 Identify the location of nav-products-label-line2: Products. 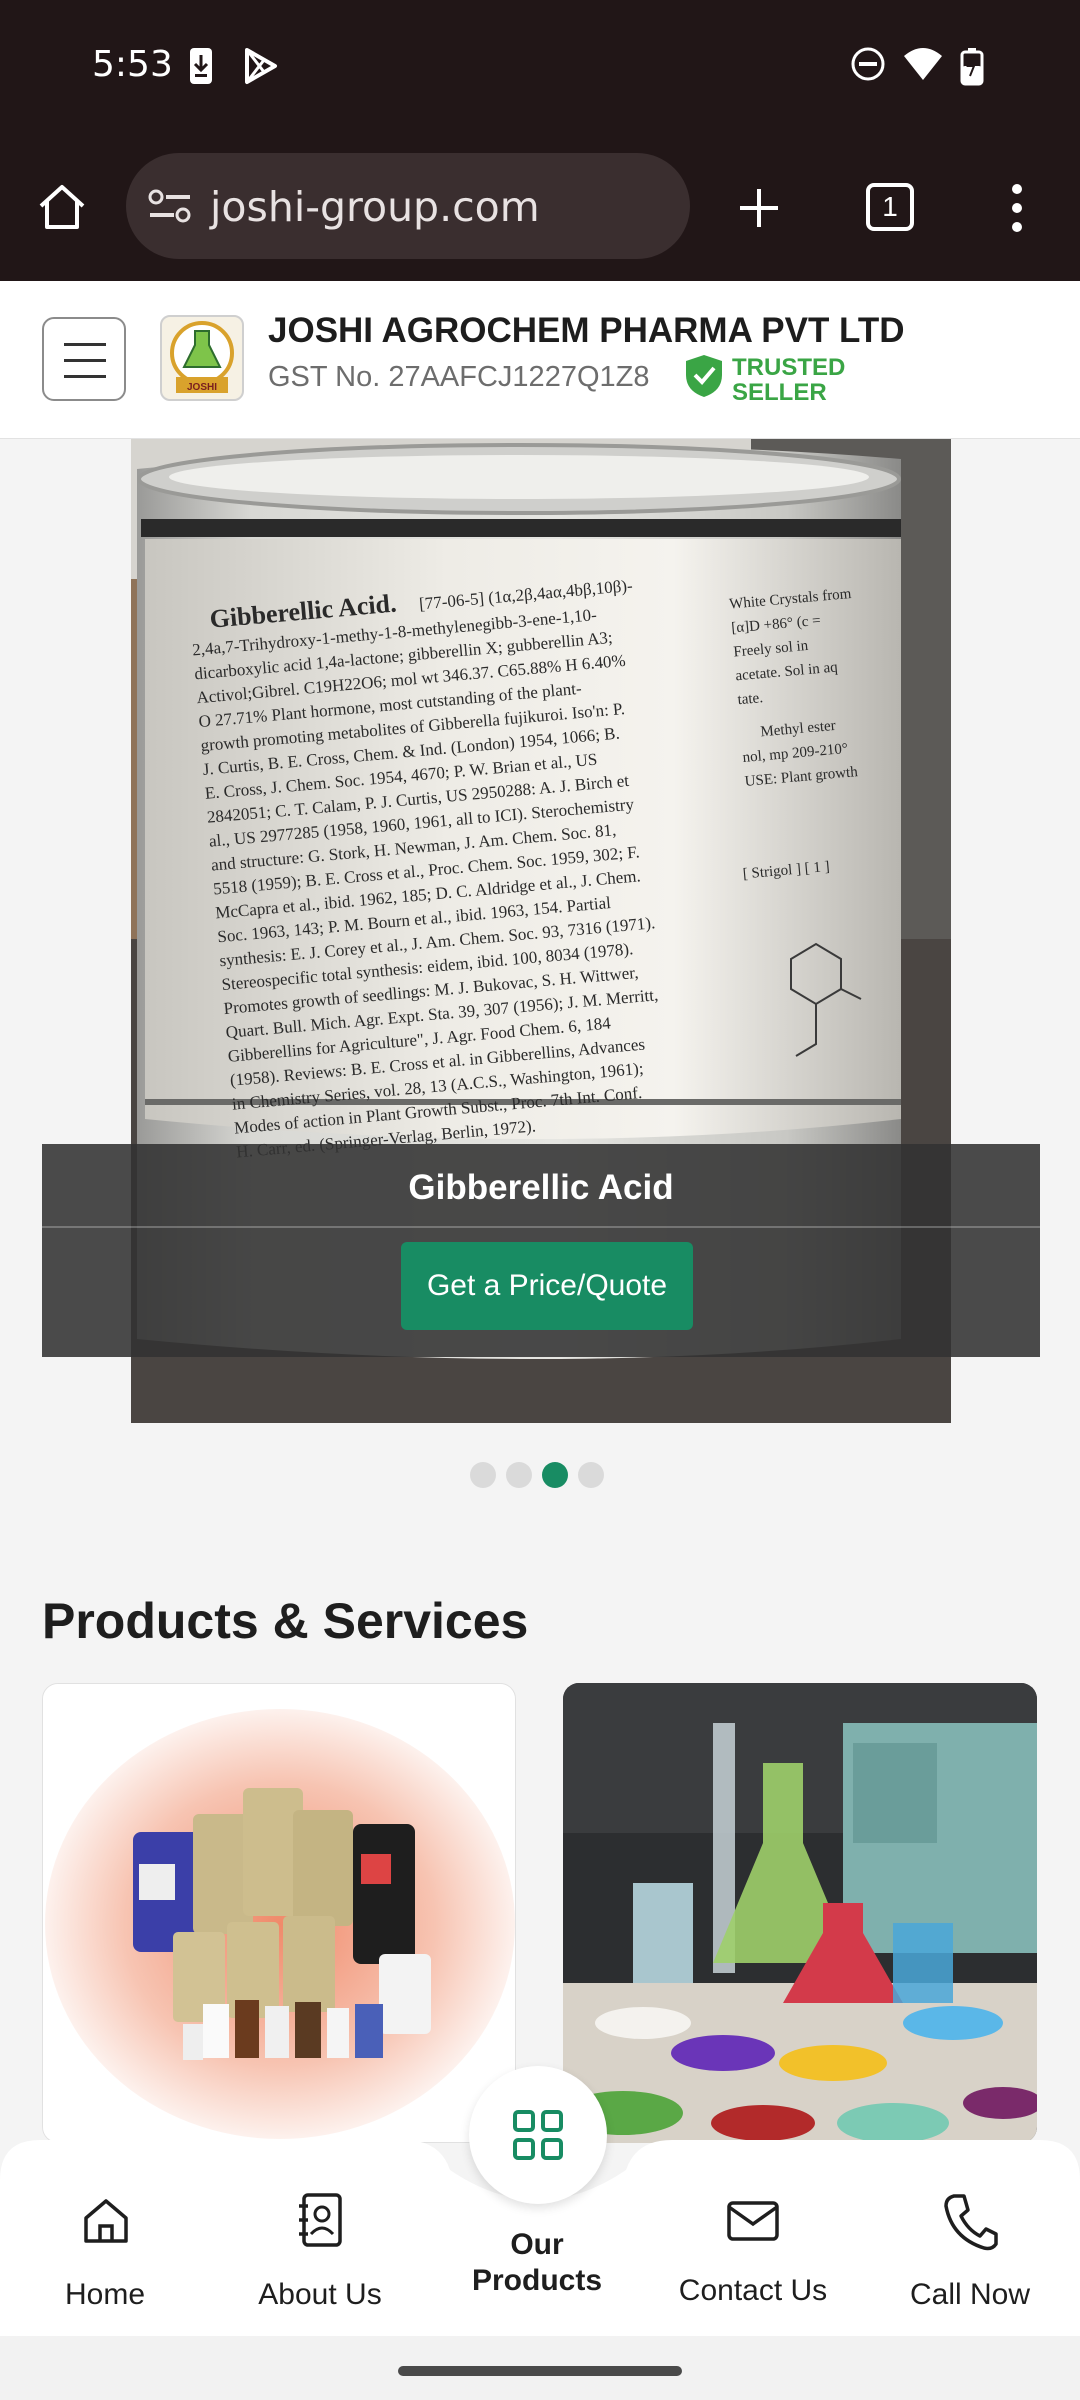
(537, 2280).